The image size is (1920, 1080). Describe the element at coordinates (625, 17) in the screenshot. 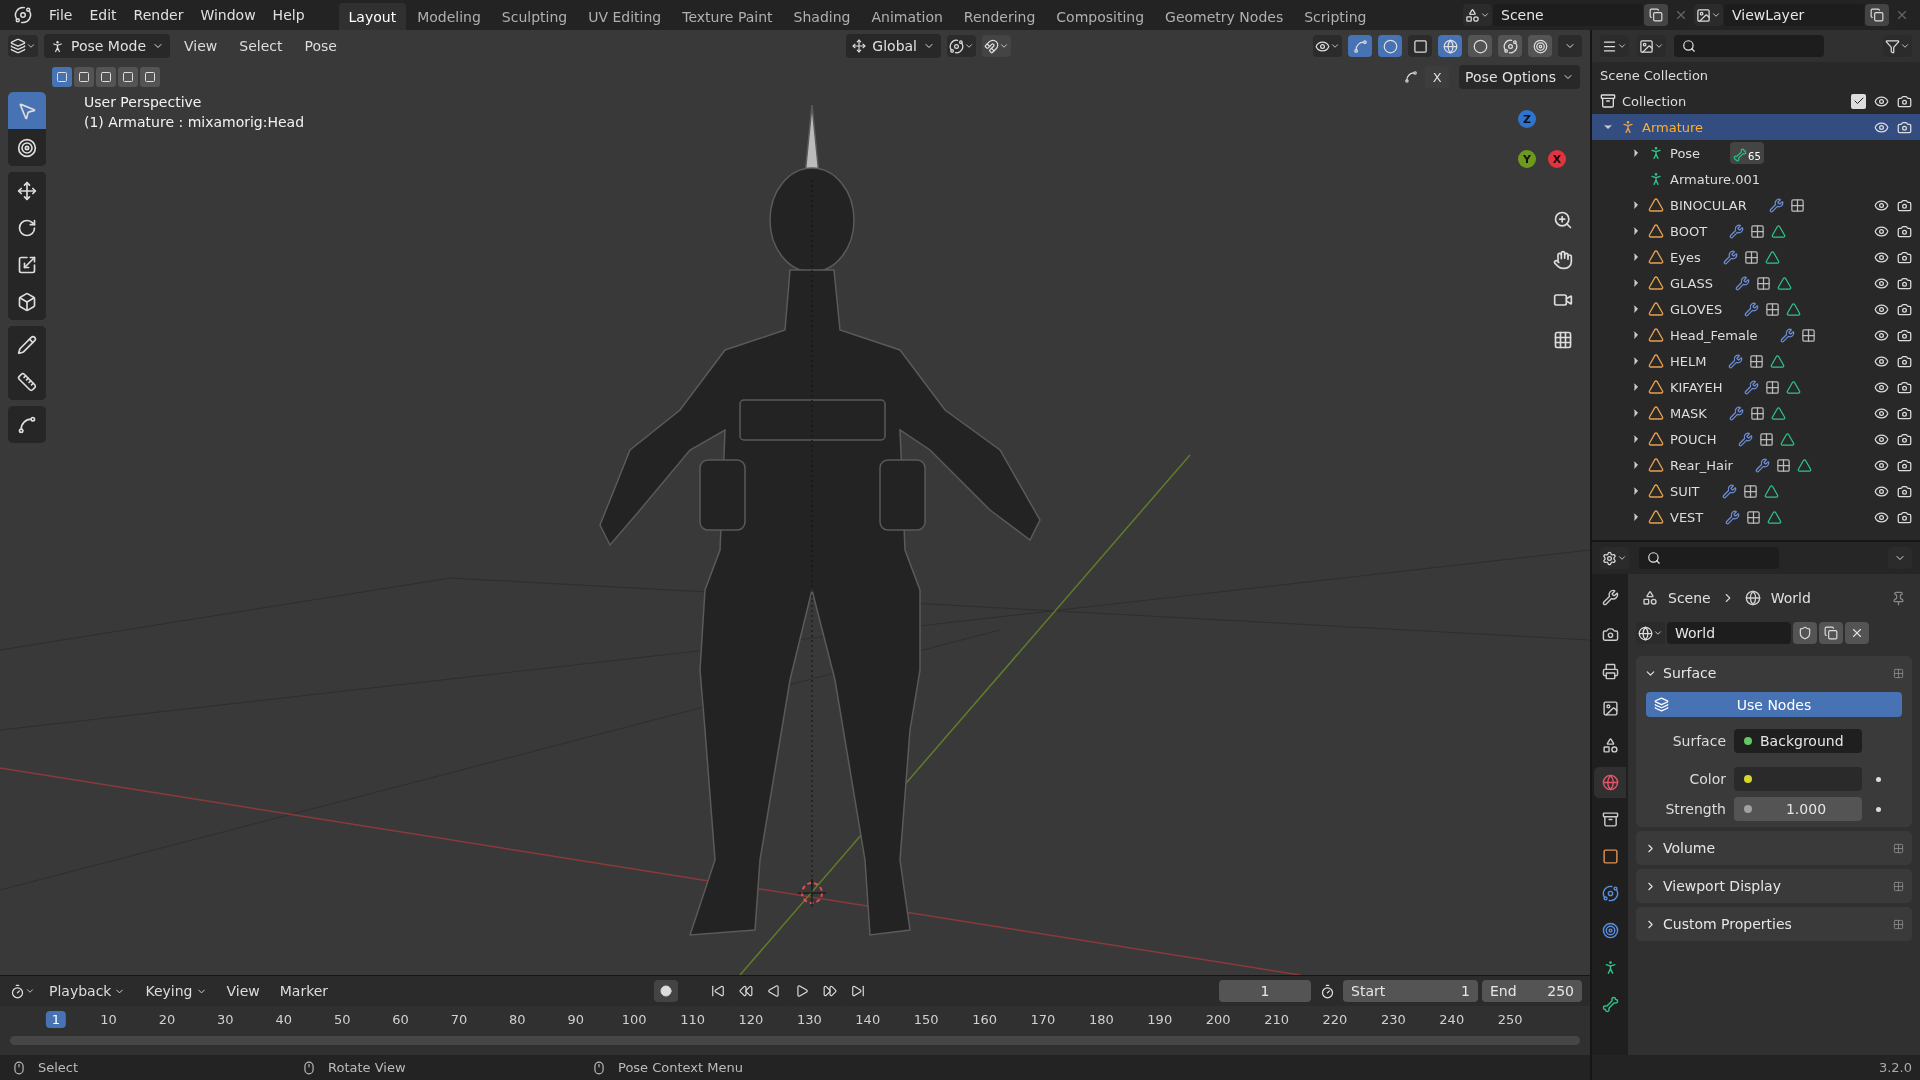

I see `workspace-tab: UV Editing` at that location.